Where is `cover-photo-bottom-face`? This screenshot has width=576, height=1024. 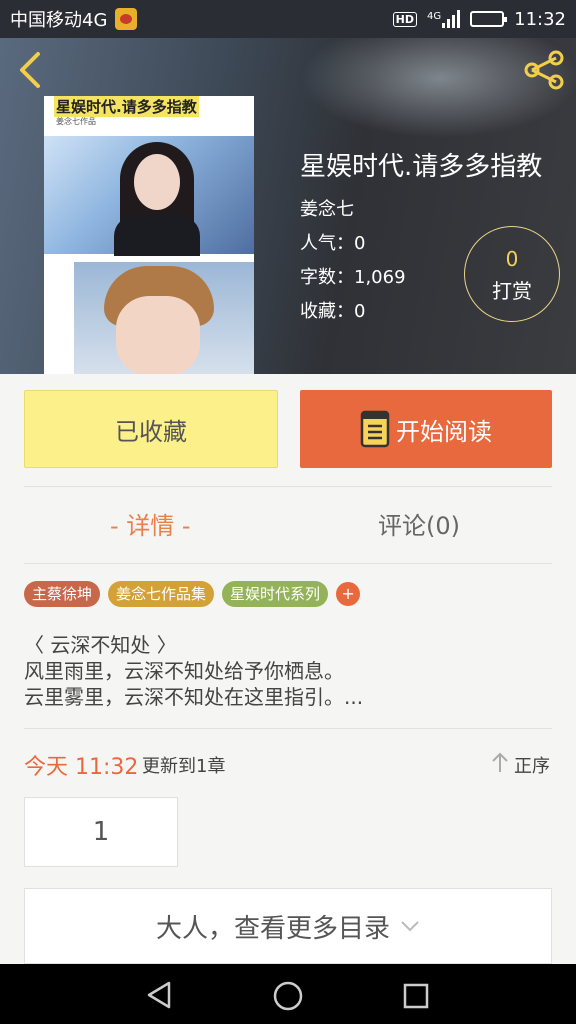
cover-photo-bottom-face is located at coordinates (158, 335).